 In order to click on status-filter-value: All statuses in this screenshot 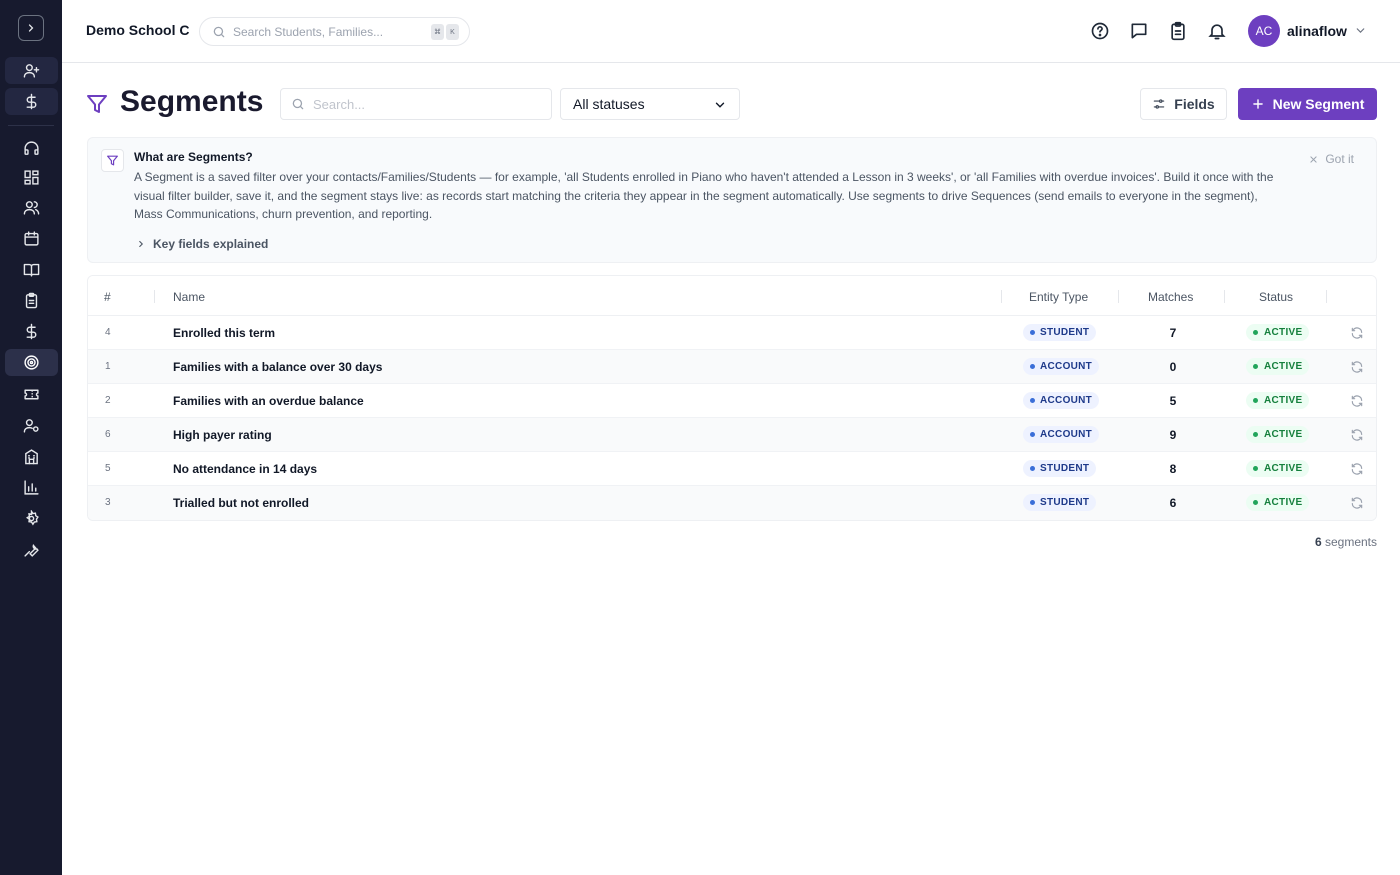, I will do `click(609, 104)`.